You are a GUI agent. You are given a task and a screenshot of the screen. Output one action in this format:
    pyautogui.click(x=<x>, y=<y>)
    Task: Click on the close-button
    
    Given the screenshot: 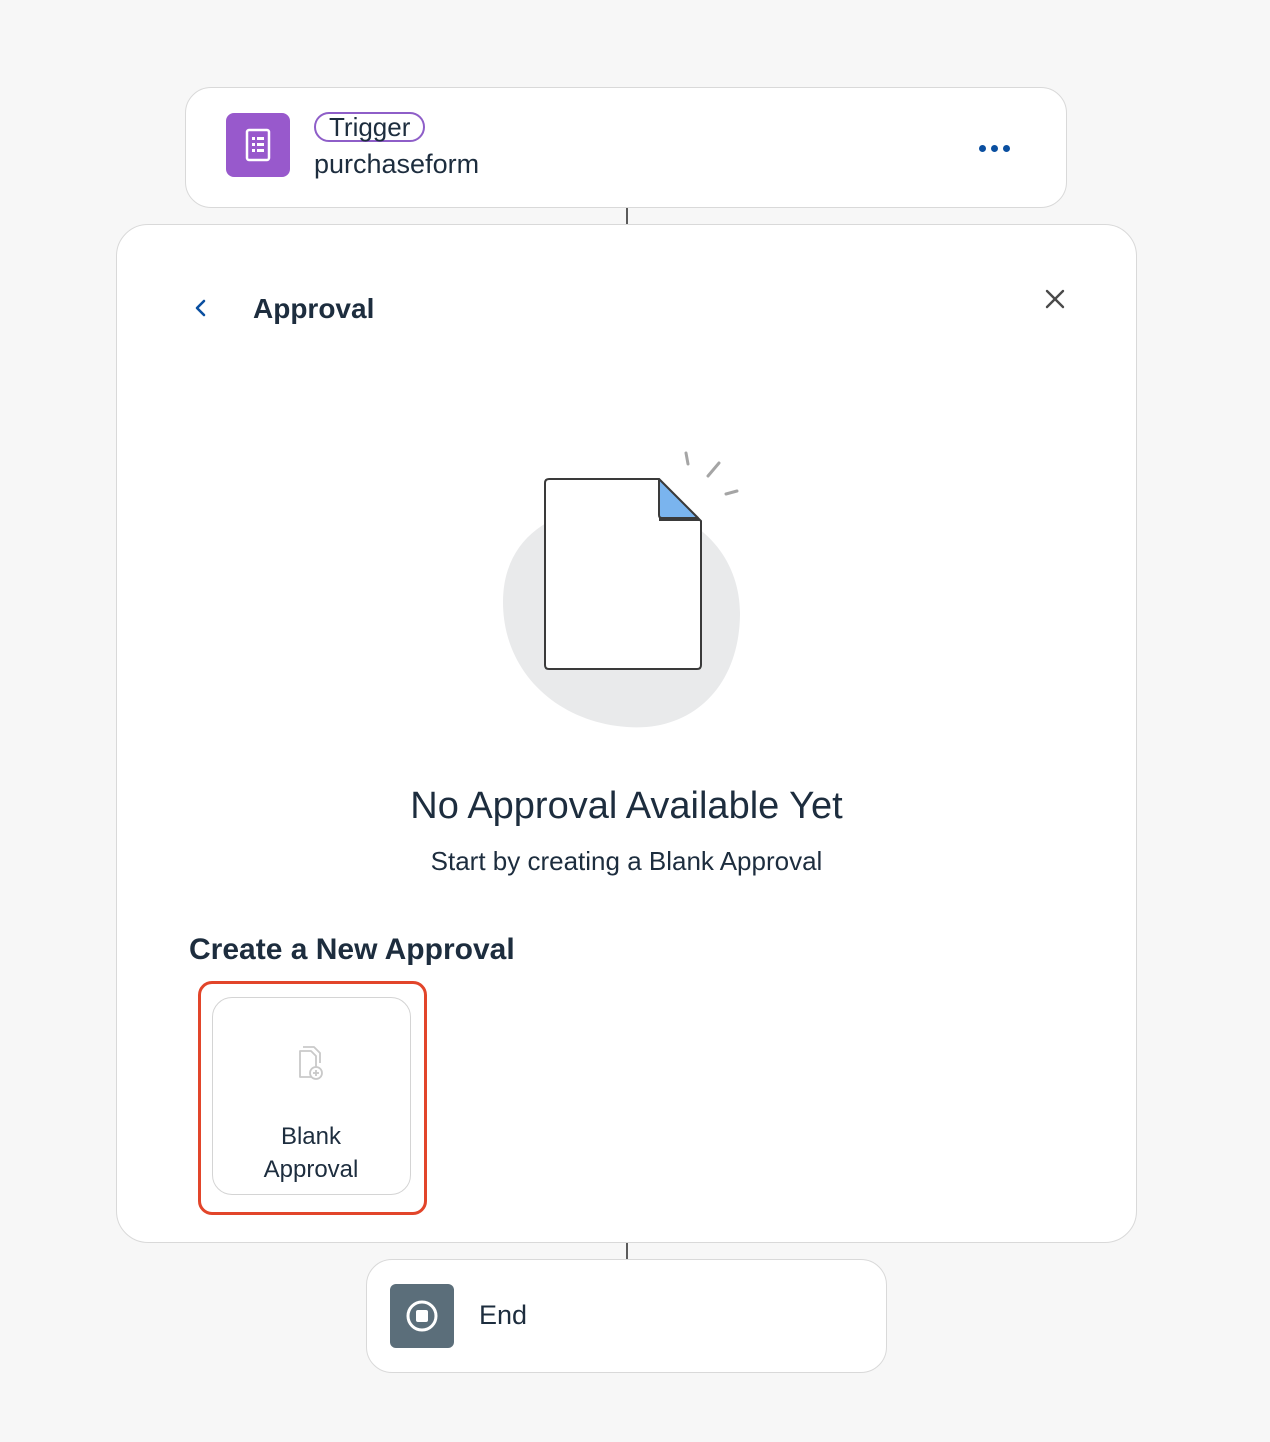 What is the action you would take?
    pyautogui.click(x=1055, y=299)
    